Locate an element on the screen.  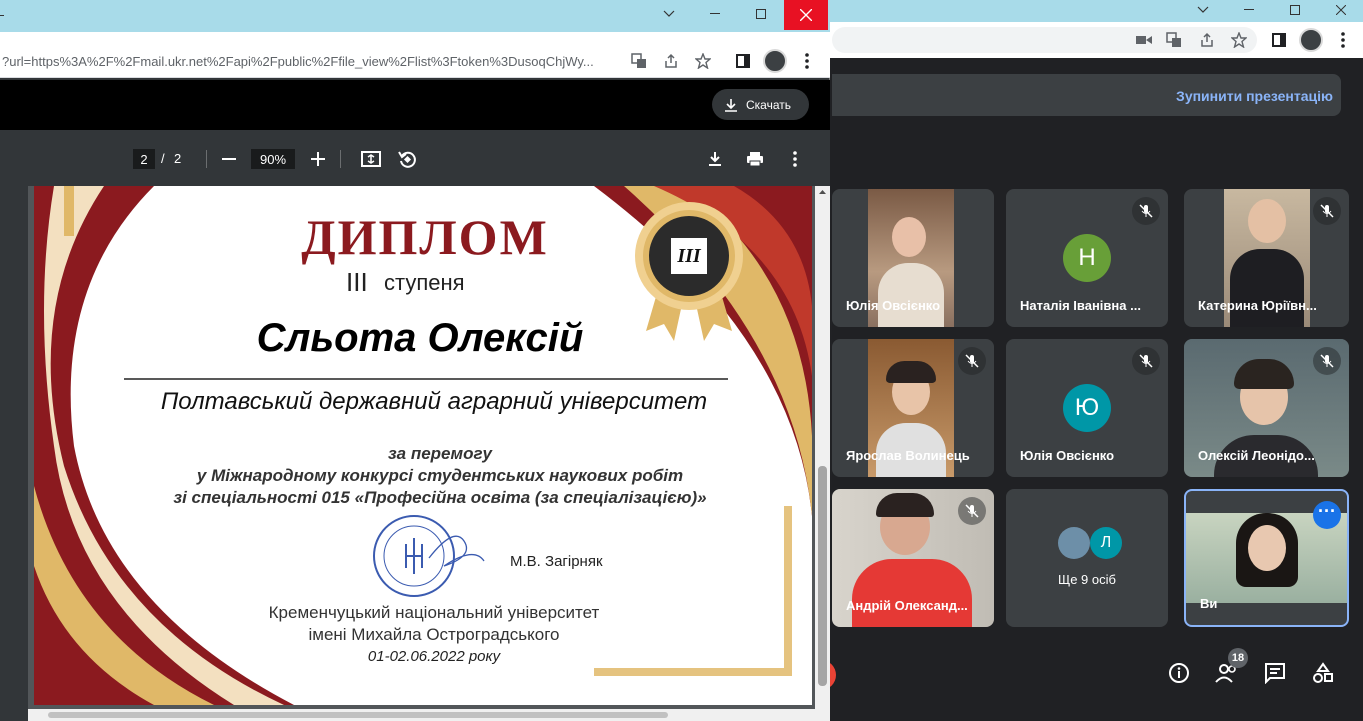
download-button: Скачать is located at coordinates (760, 104).